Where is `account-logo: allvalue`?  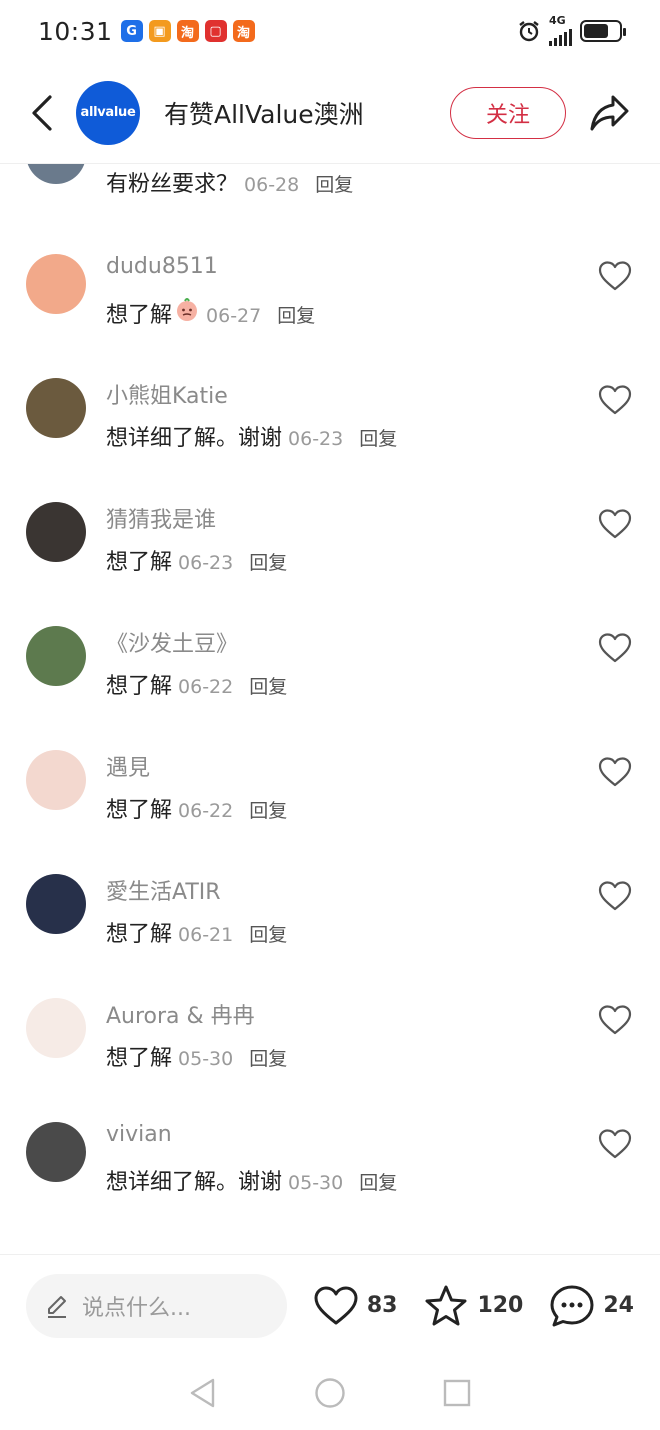 account-logo: allvalue is located at coordinates (108, 112).